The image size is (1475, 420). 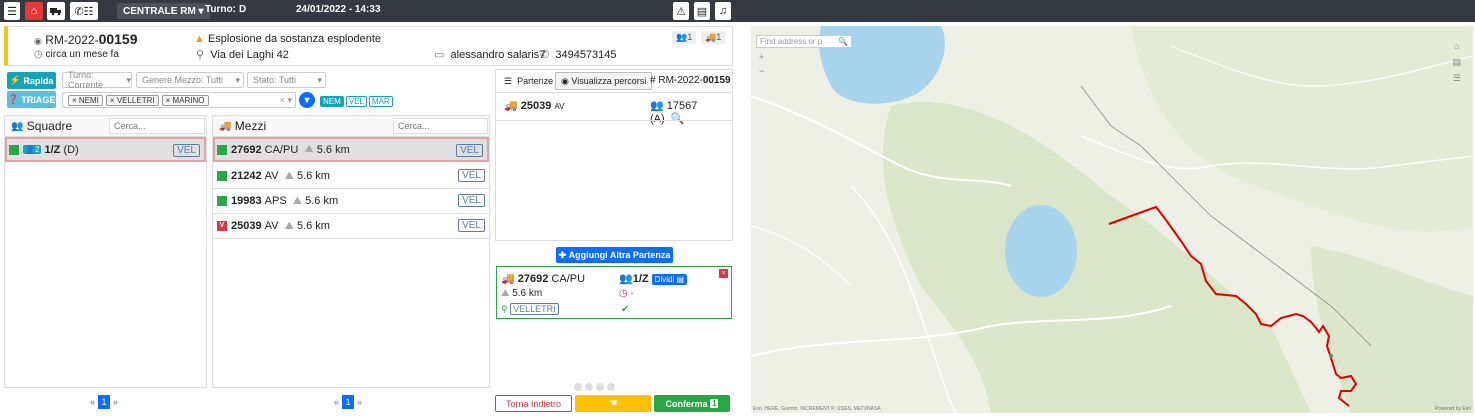 I want to click on warning-icon: ⚠, so click(x=681, y=11).